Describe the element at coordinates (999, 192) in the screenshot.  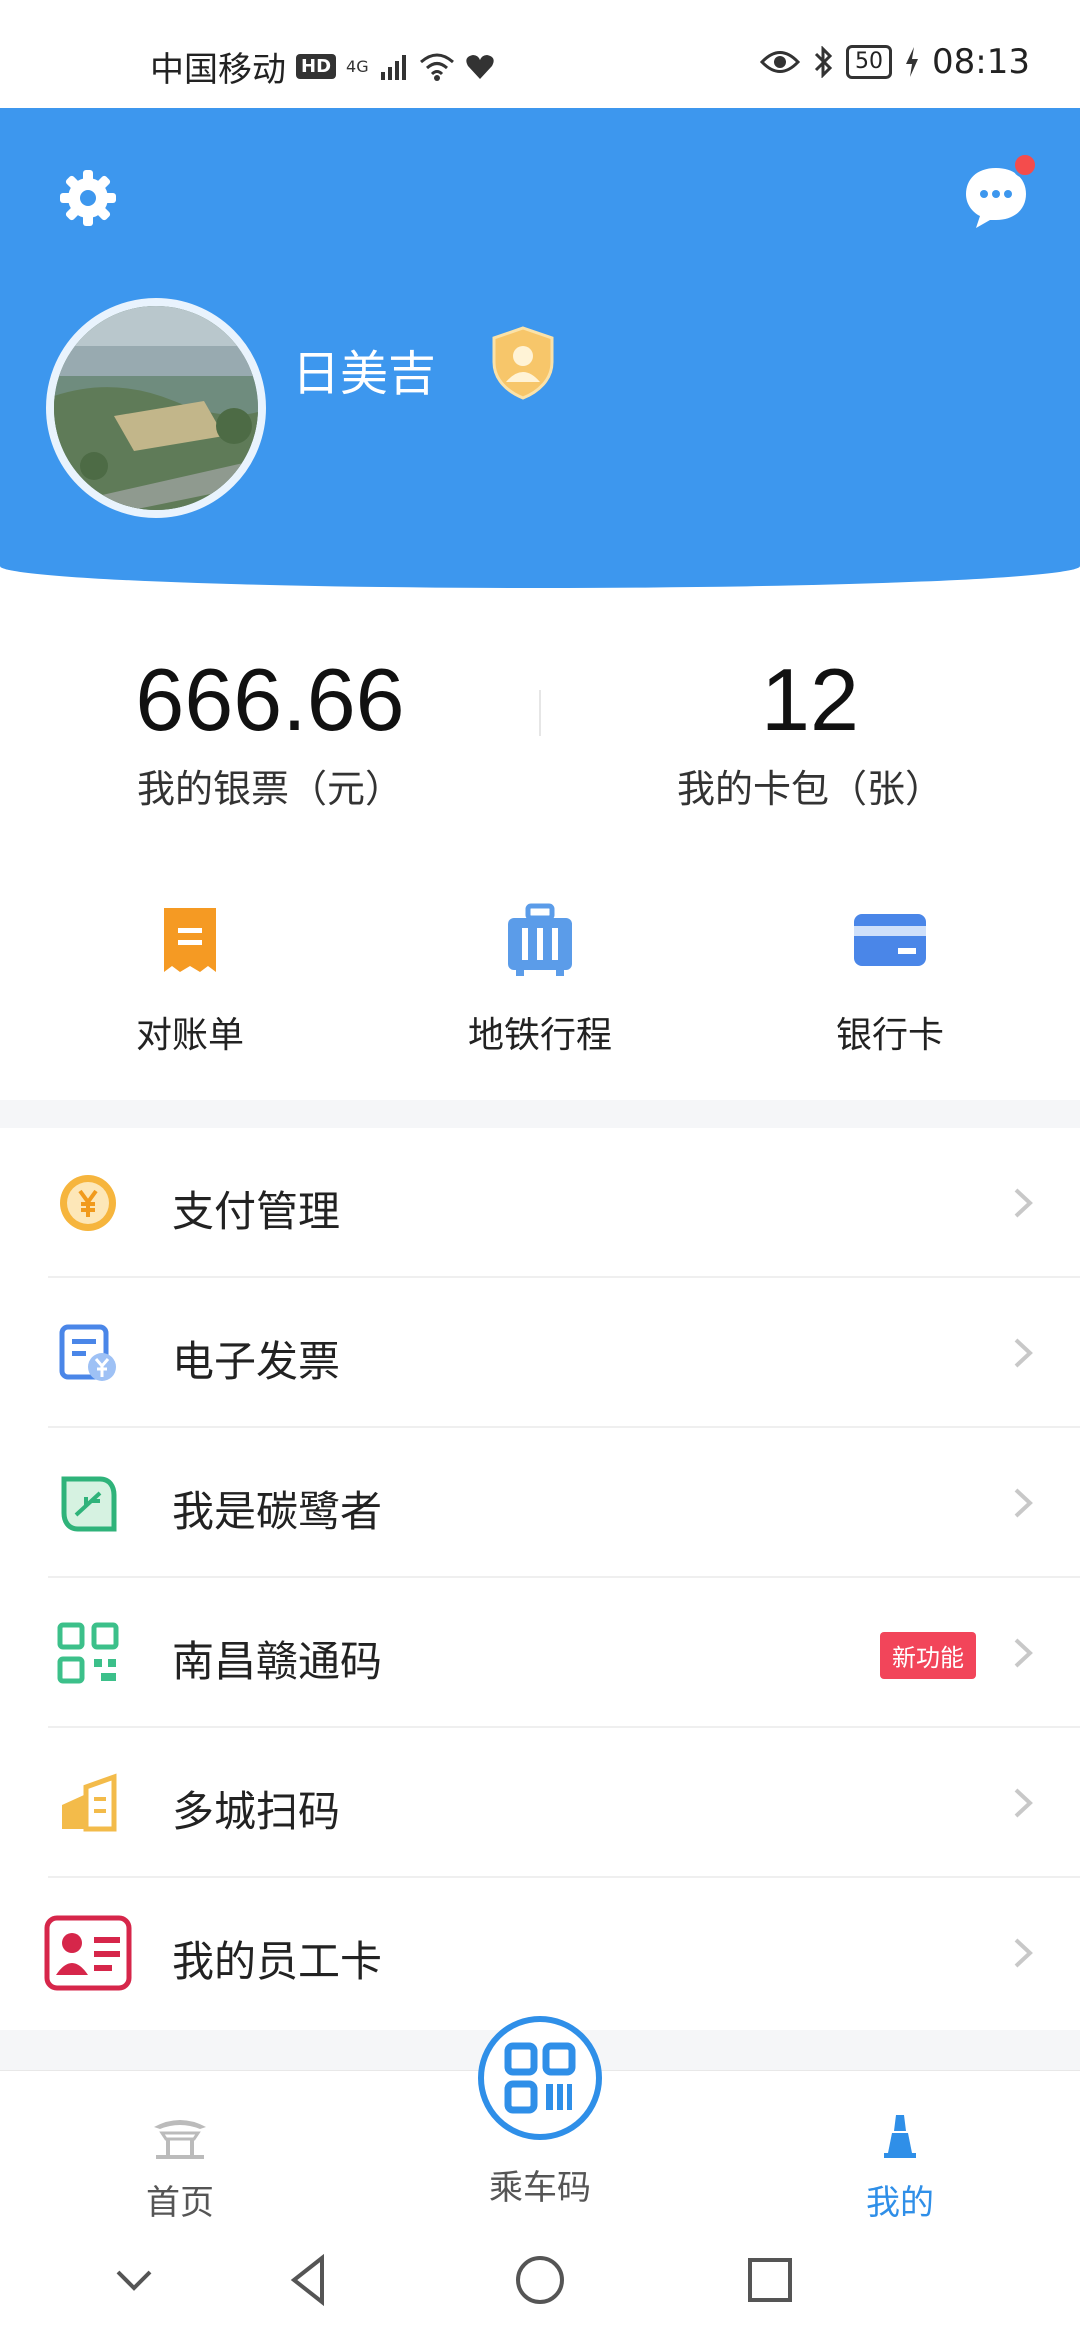
I see `messages-button` at that location.